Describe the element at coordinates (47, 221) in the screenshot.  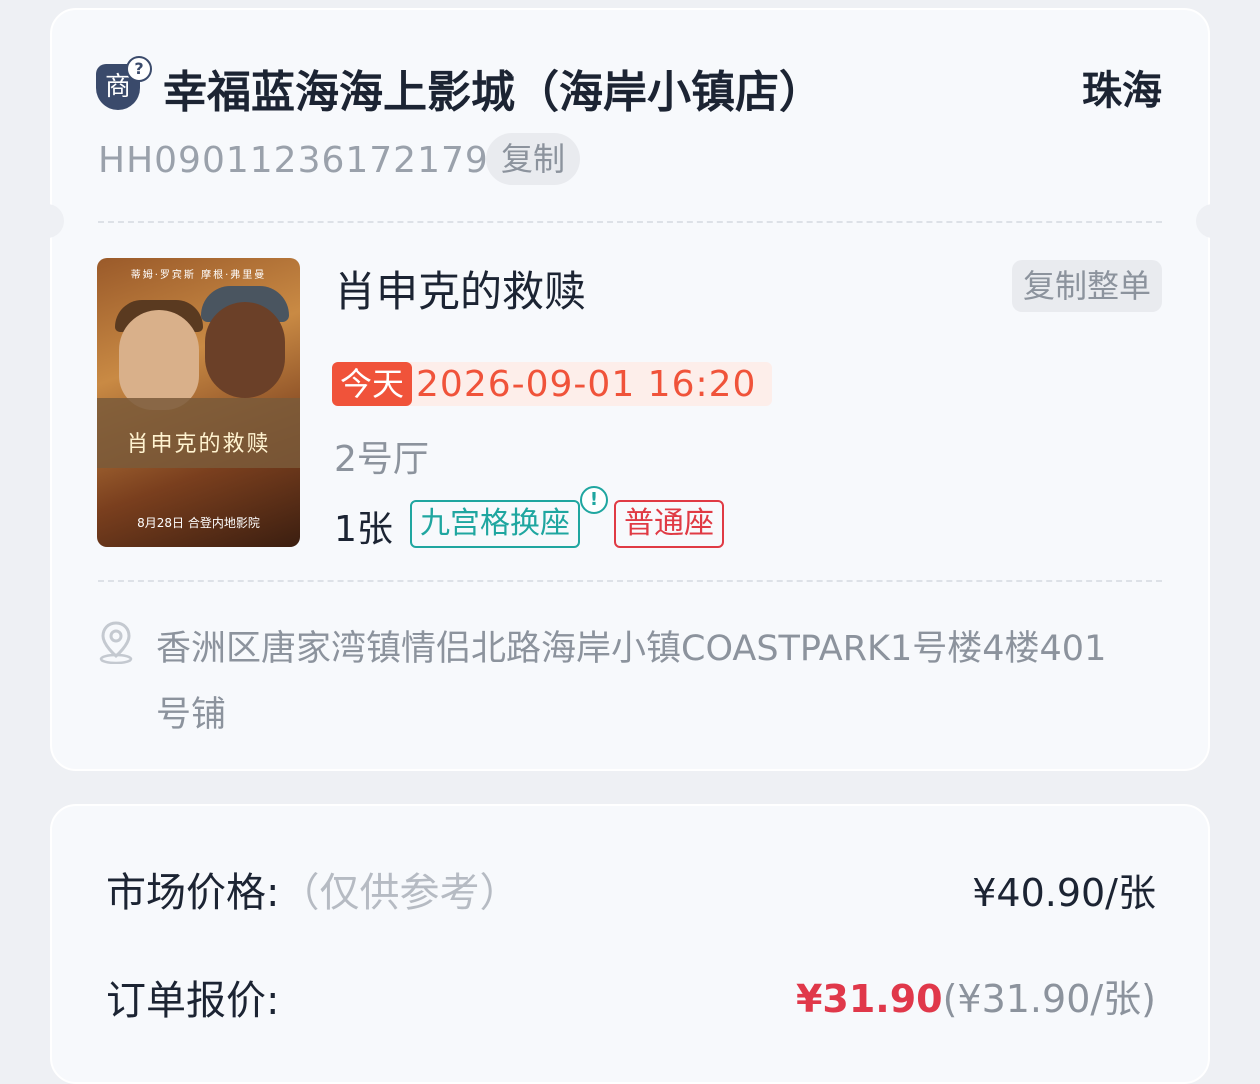
I see `ticket-notch-left` at that location.